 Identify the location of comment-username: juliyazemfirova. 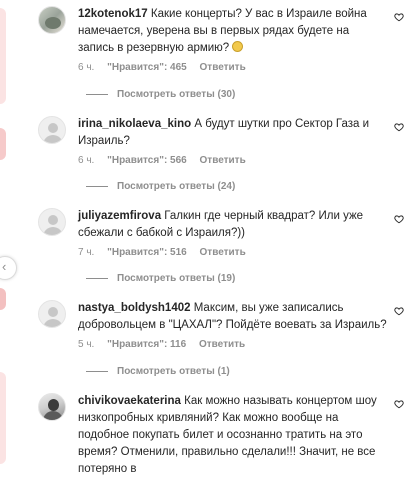
(119, 216).